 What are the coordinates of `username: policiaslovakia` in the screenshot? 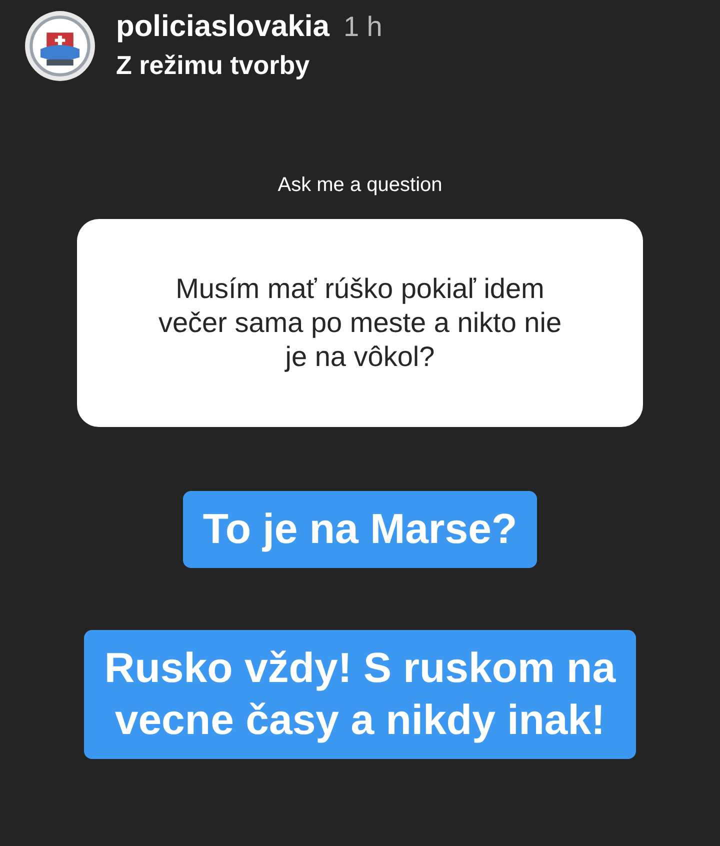 It's located at (223, 27).